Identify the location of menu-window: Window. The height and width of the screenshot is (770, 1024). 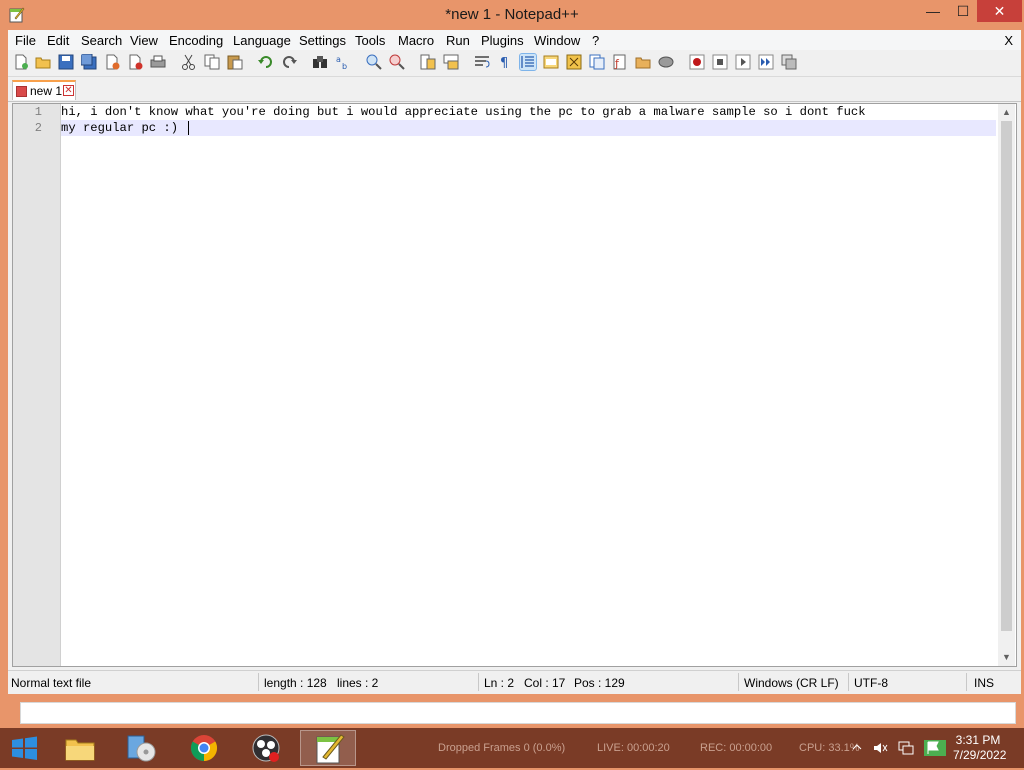
(557, 40).